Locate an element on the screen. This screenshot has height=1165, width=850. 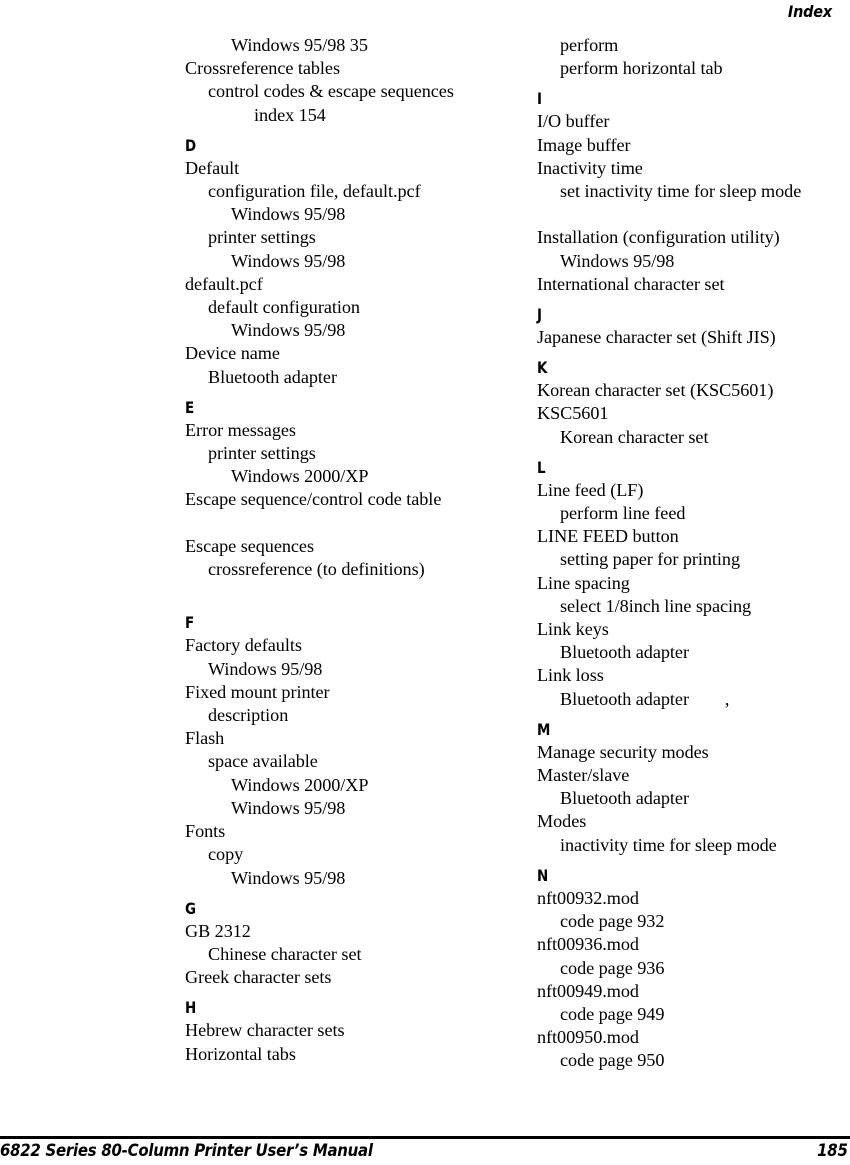
index-entry: Korean character set (KSC5601) is located at coordinates (655, 390).